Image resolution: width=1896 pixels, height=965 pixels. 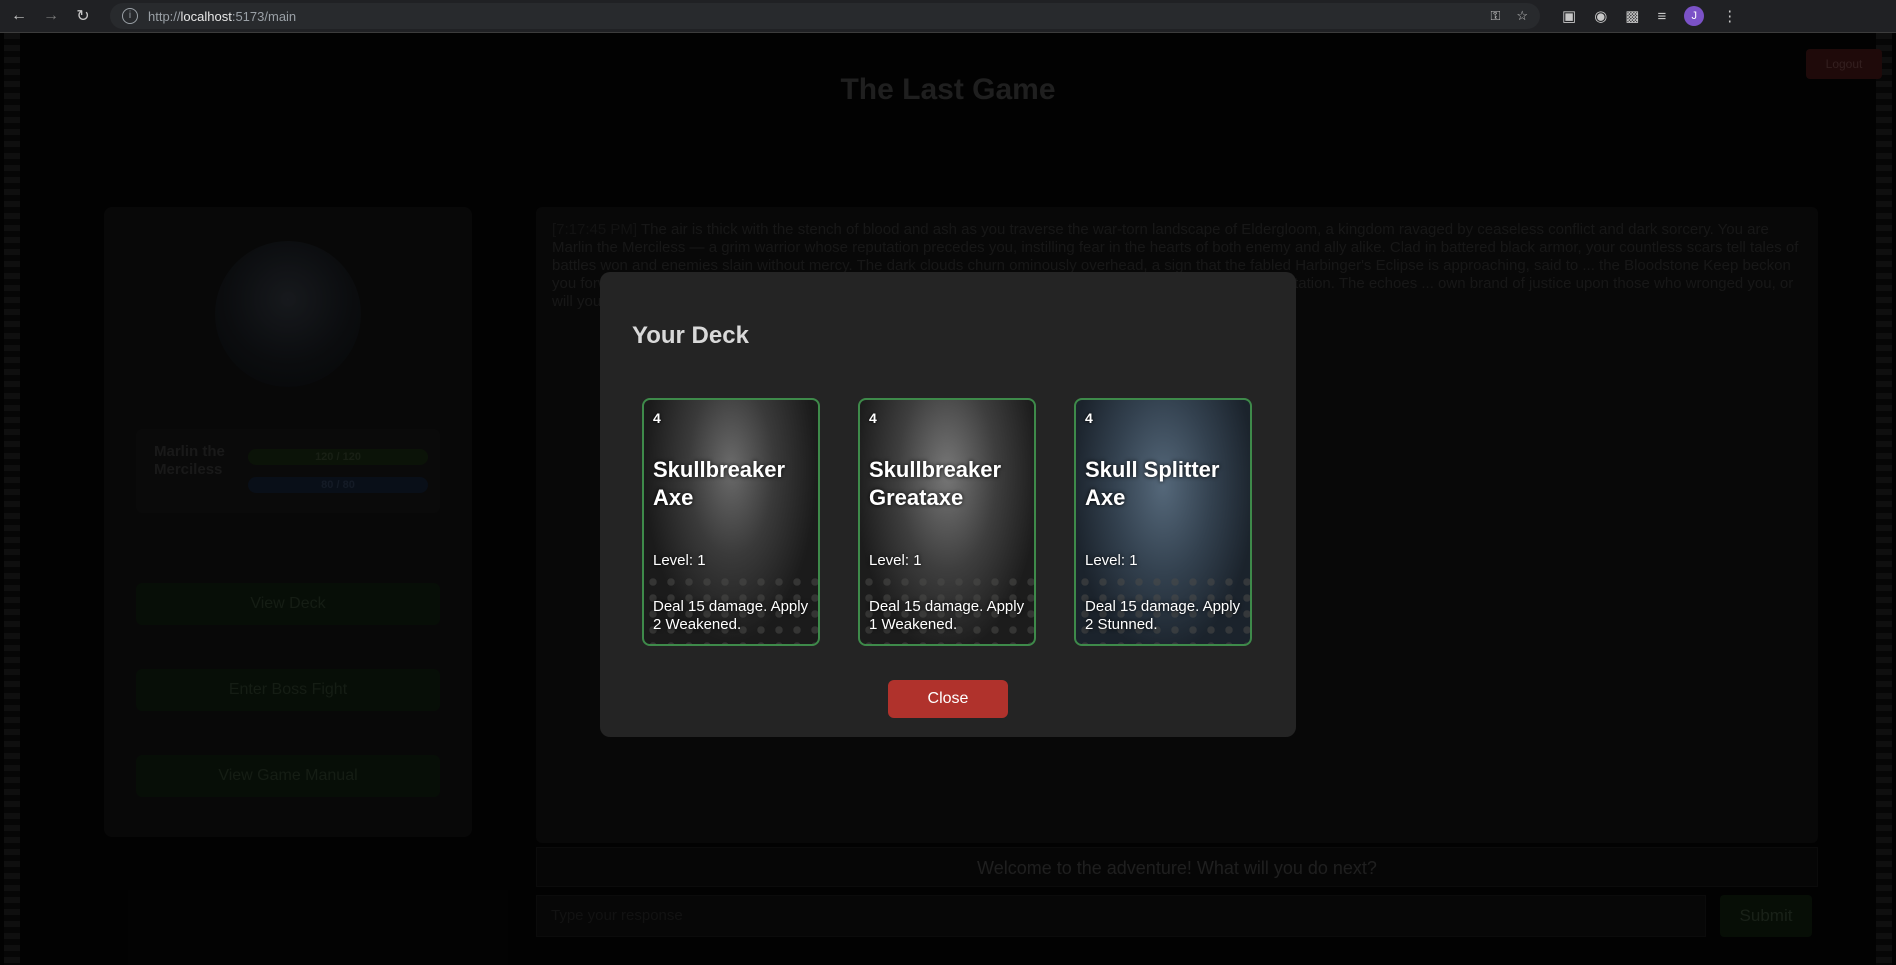 I want to click on profile-avatar: J, so click(x=1694, y=16).